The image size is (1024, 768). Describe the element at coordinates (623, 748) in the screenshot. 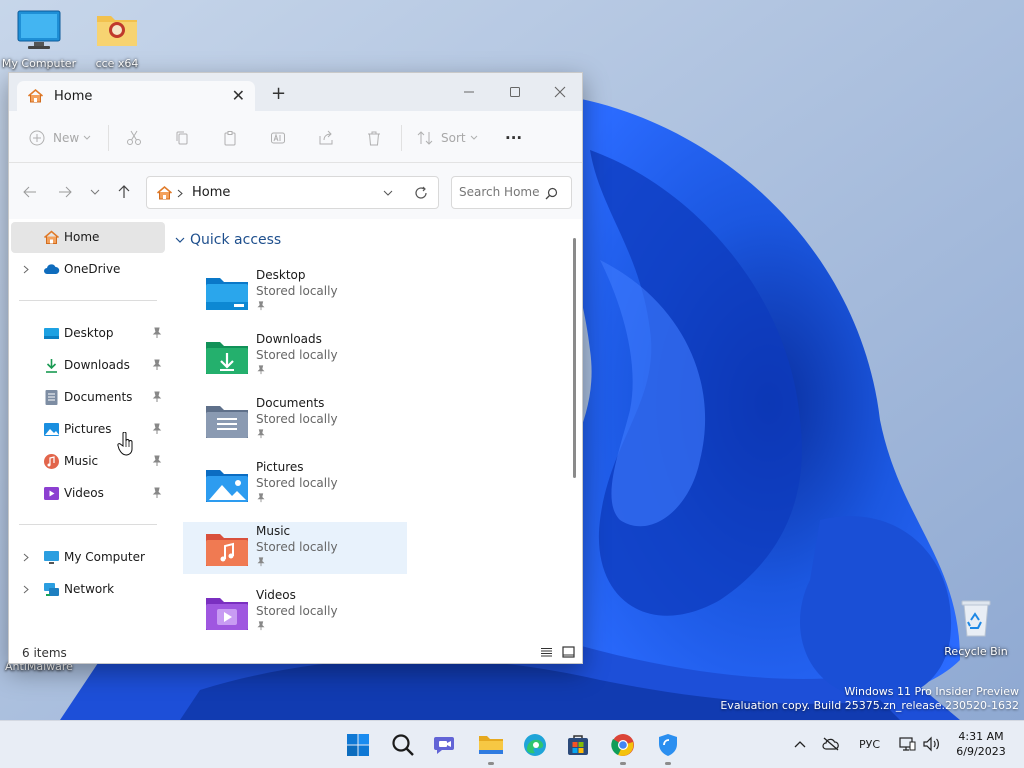

I see `taskbar-chrome-button` at that location.